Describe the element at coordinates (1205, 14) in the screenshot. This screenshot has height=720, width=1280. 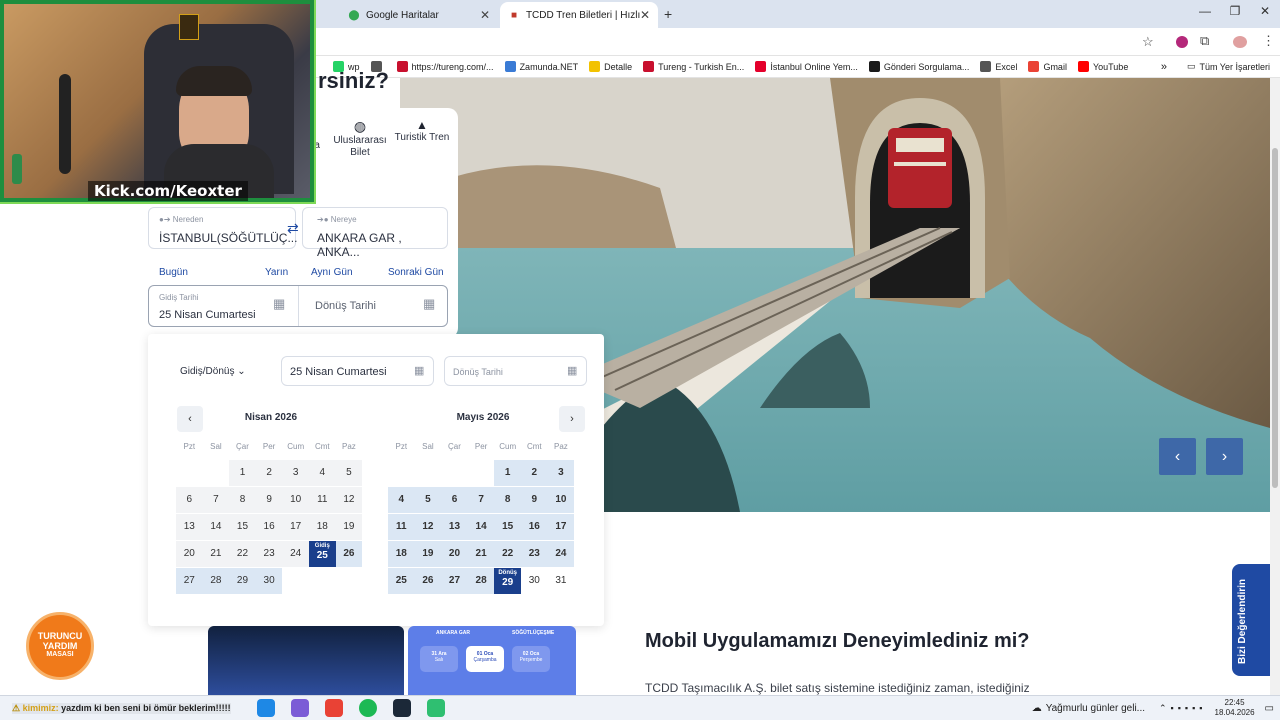
I see `minimize-button: —` at that location.